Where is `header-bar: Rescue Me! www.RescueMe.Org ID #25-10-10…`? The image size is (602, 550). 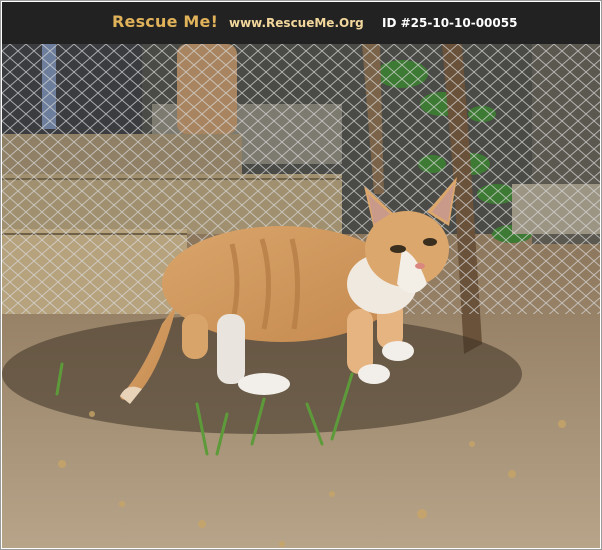
header-bar: Rescue Me! www.RescueMe.Org ID #25-10-10… is located at coordinates (301, 23).